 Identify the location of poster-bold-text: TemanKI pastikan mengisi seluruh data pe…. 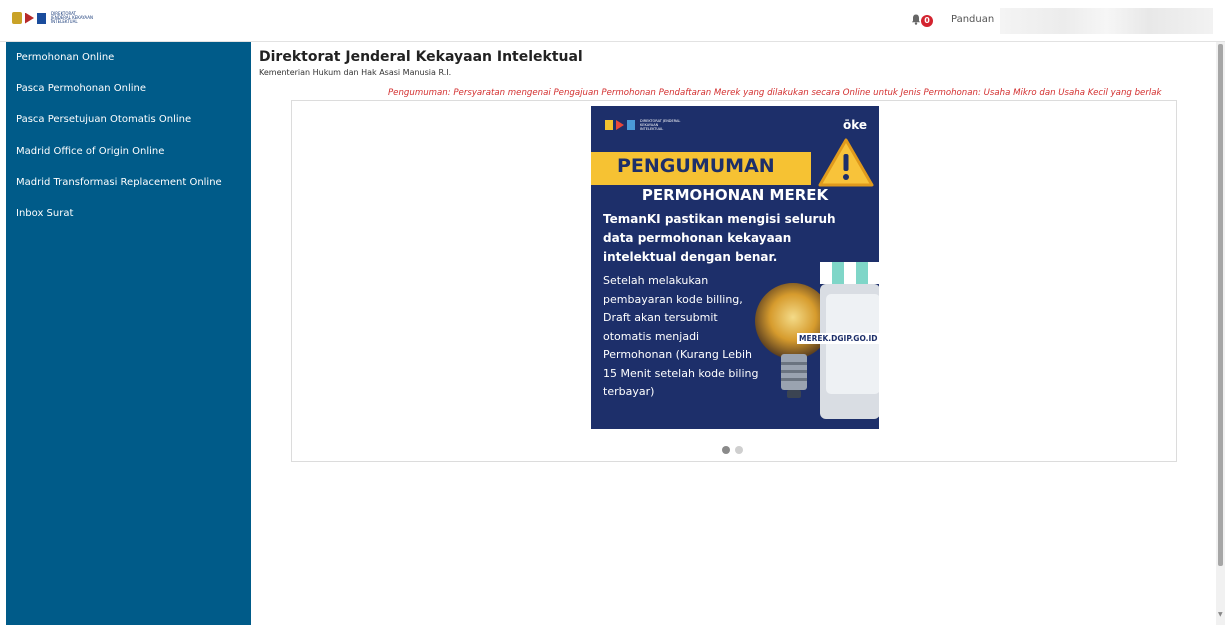
(719, 238).